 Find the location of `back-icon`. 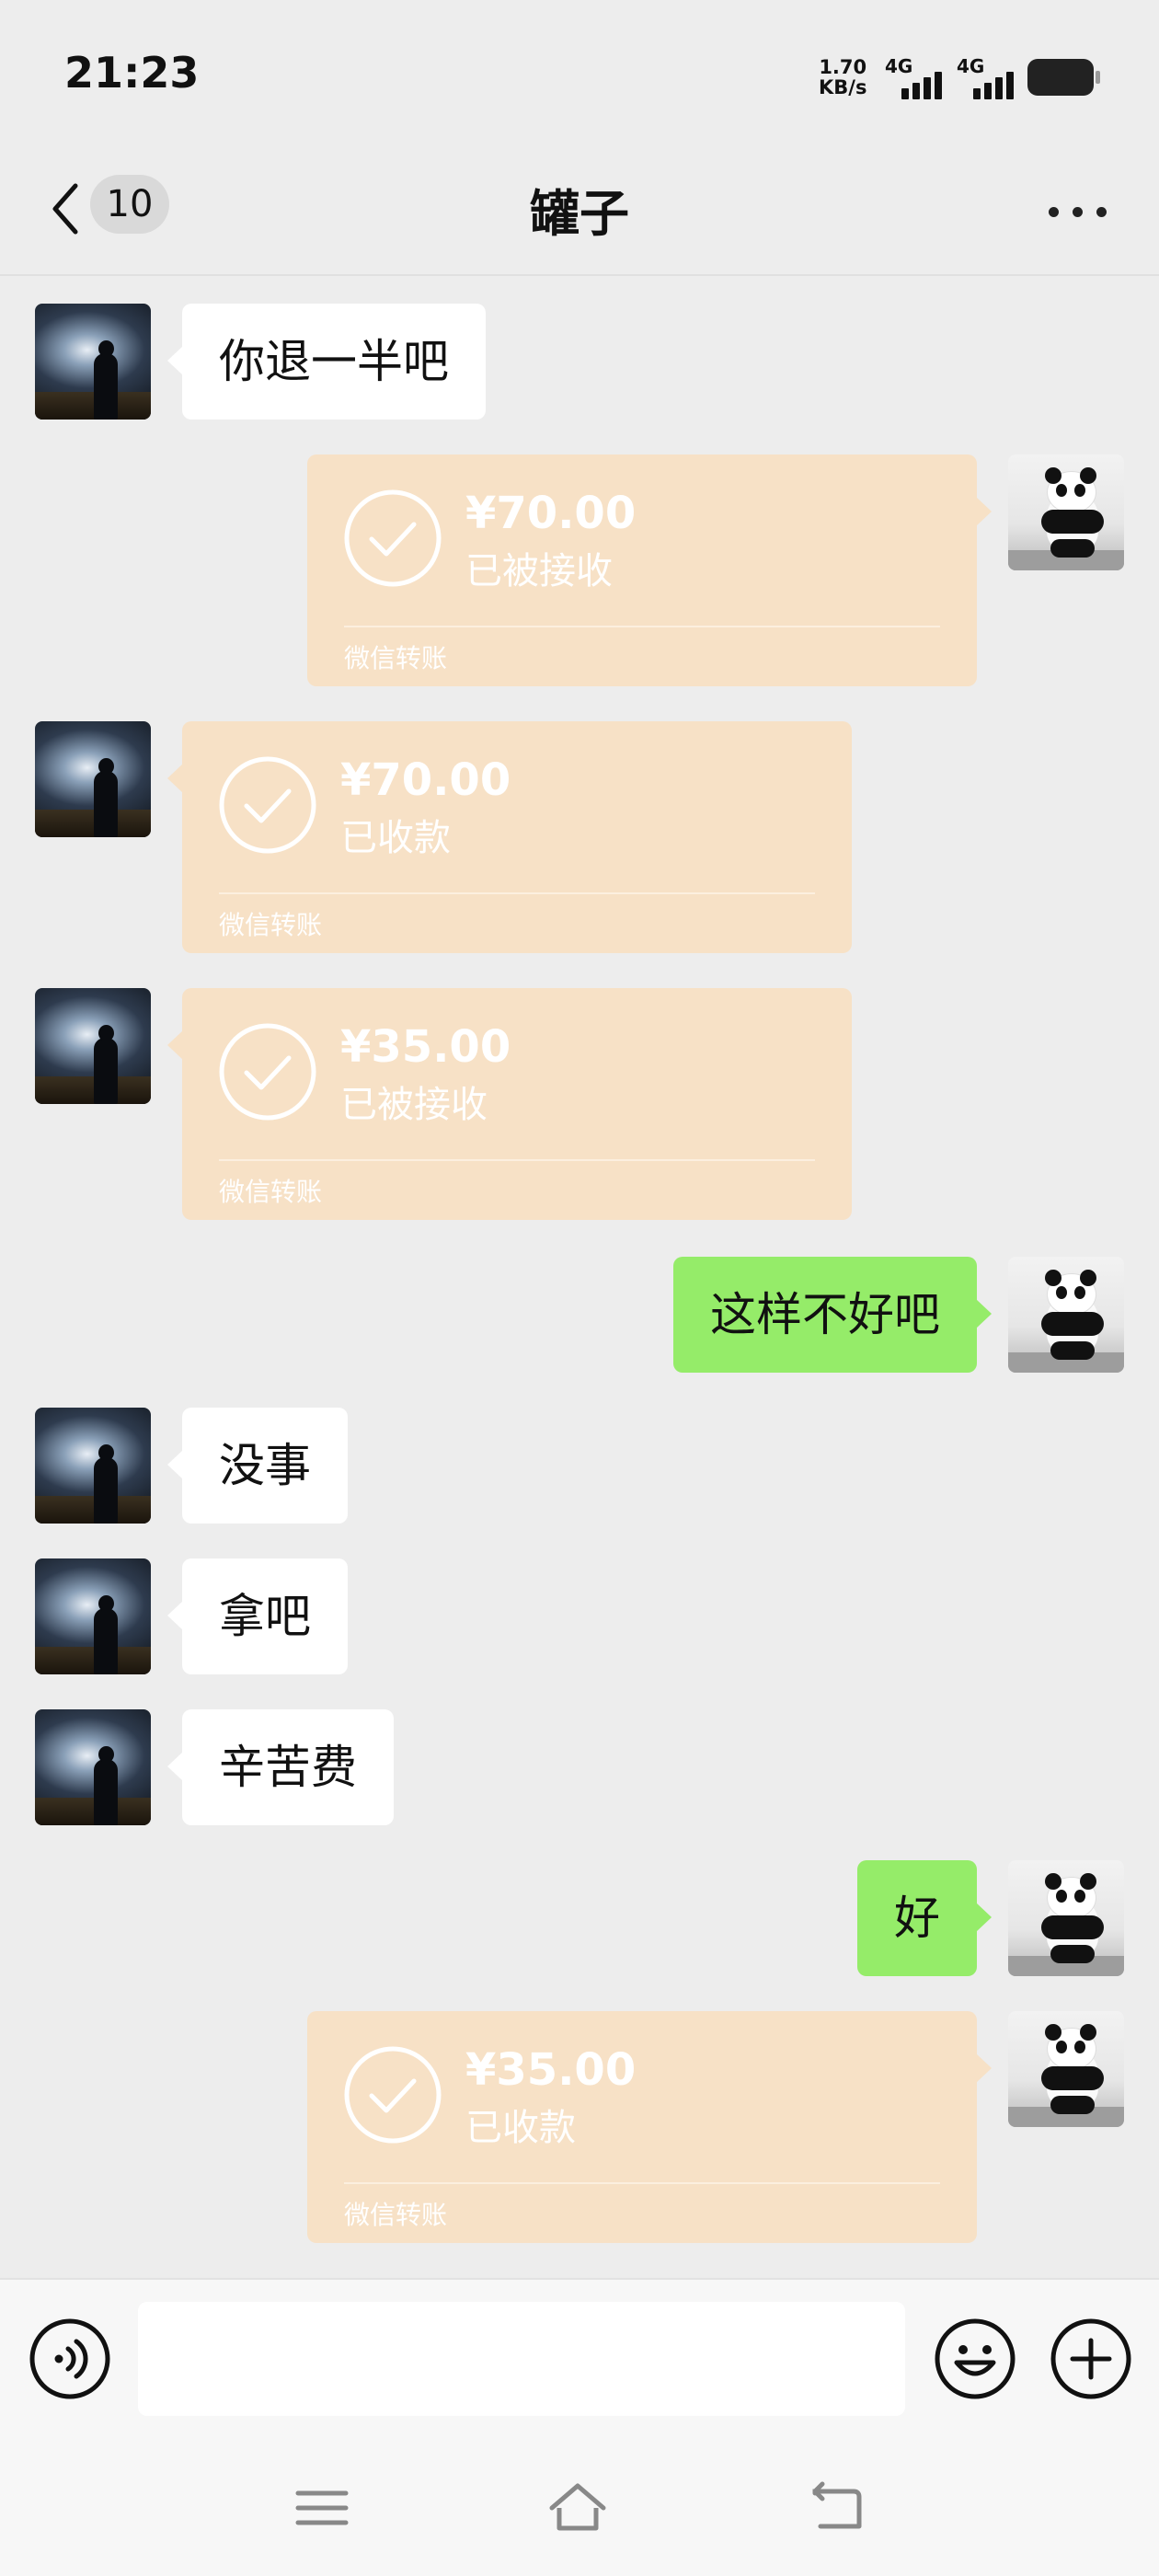

back-icon is located at coordinates (837, 2507).